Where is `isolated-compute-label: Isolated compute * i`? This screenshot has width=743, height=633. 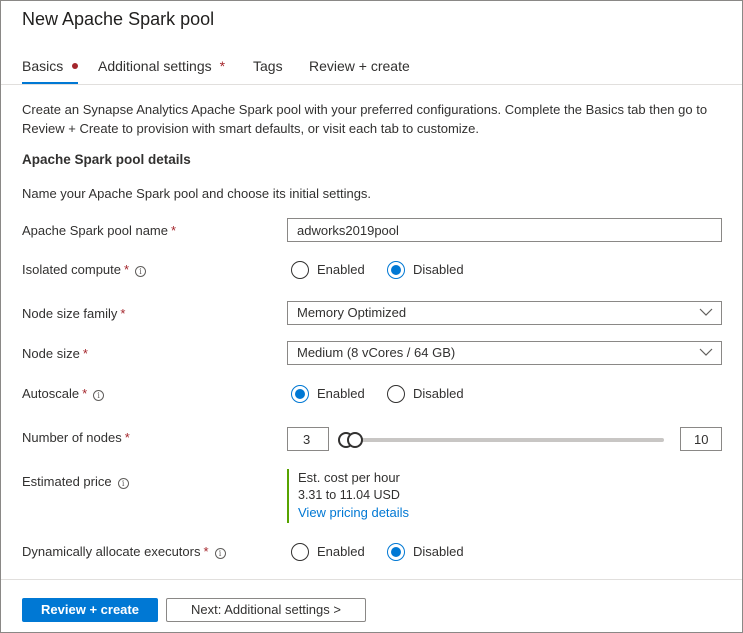 isolated-compute-label: Isolated compute * i is located at coordinates (84, 269).